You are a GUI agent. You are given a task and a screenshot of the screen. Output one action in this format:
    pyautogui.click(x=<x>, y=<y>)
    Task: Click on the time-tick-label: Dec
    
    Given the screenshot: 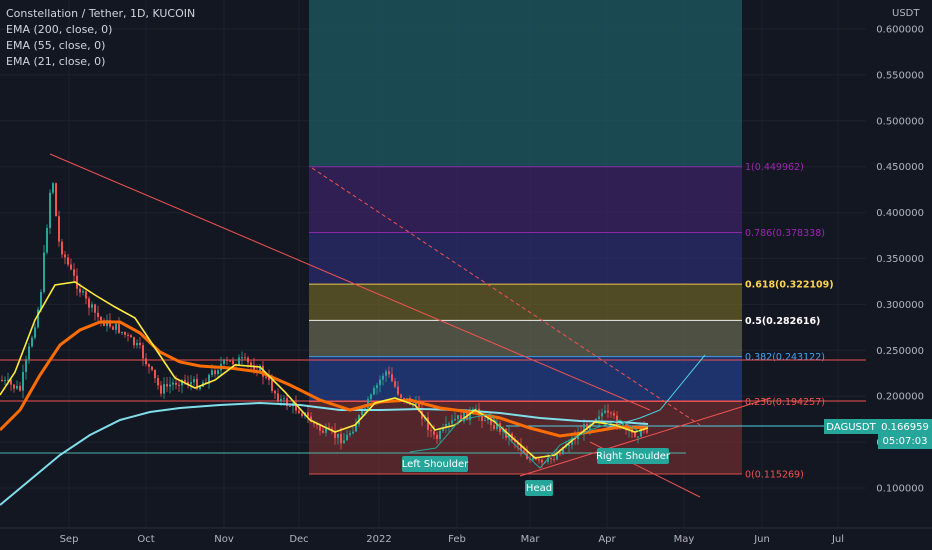 What is the action you would take?
    pyautogui.click(x=298, y=539)
    